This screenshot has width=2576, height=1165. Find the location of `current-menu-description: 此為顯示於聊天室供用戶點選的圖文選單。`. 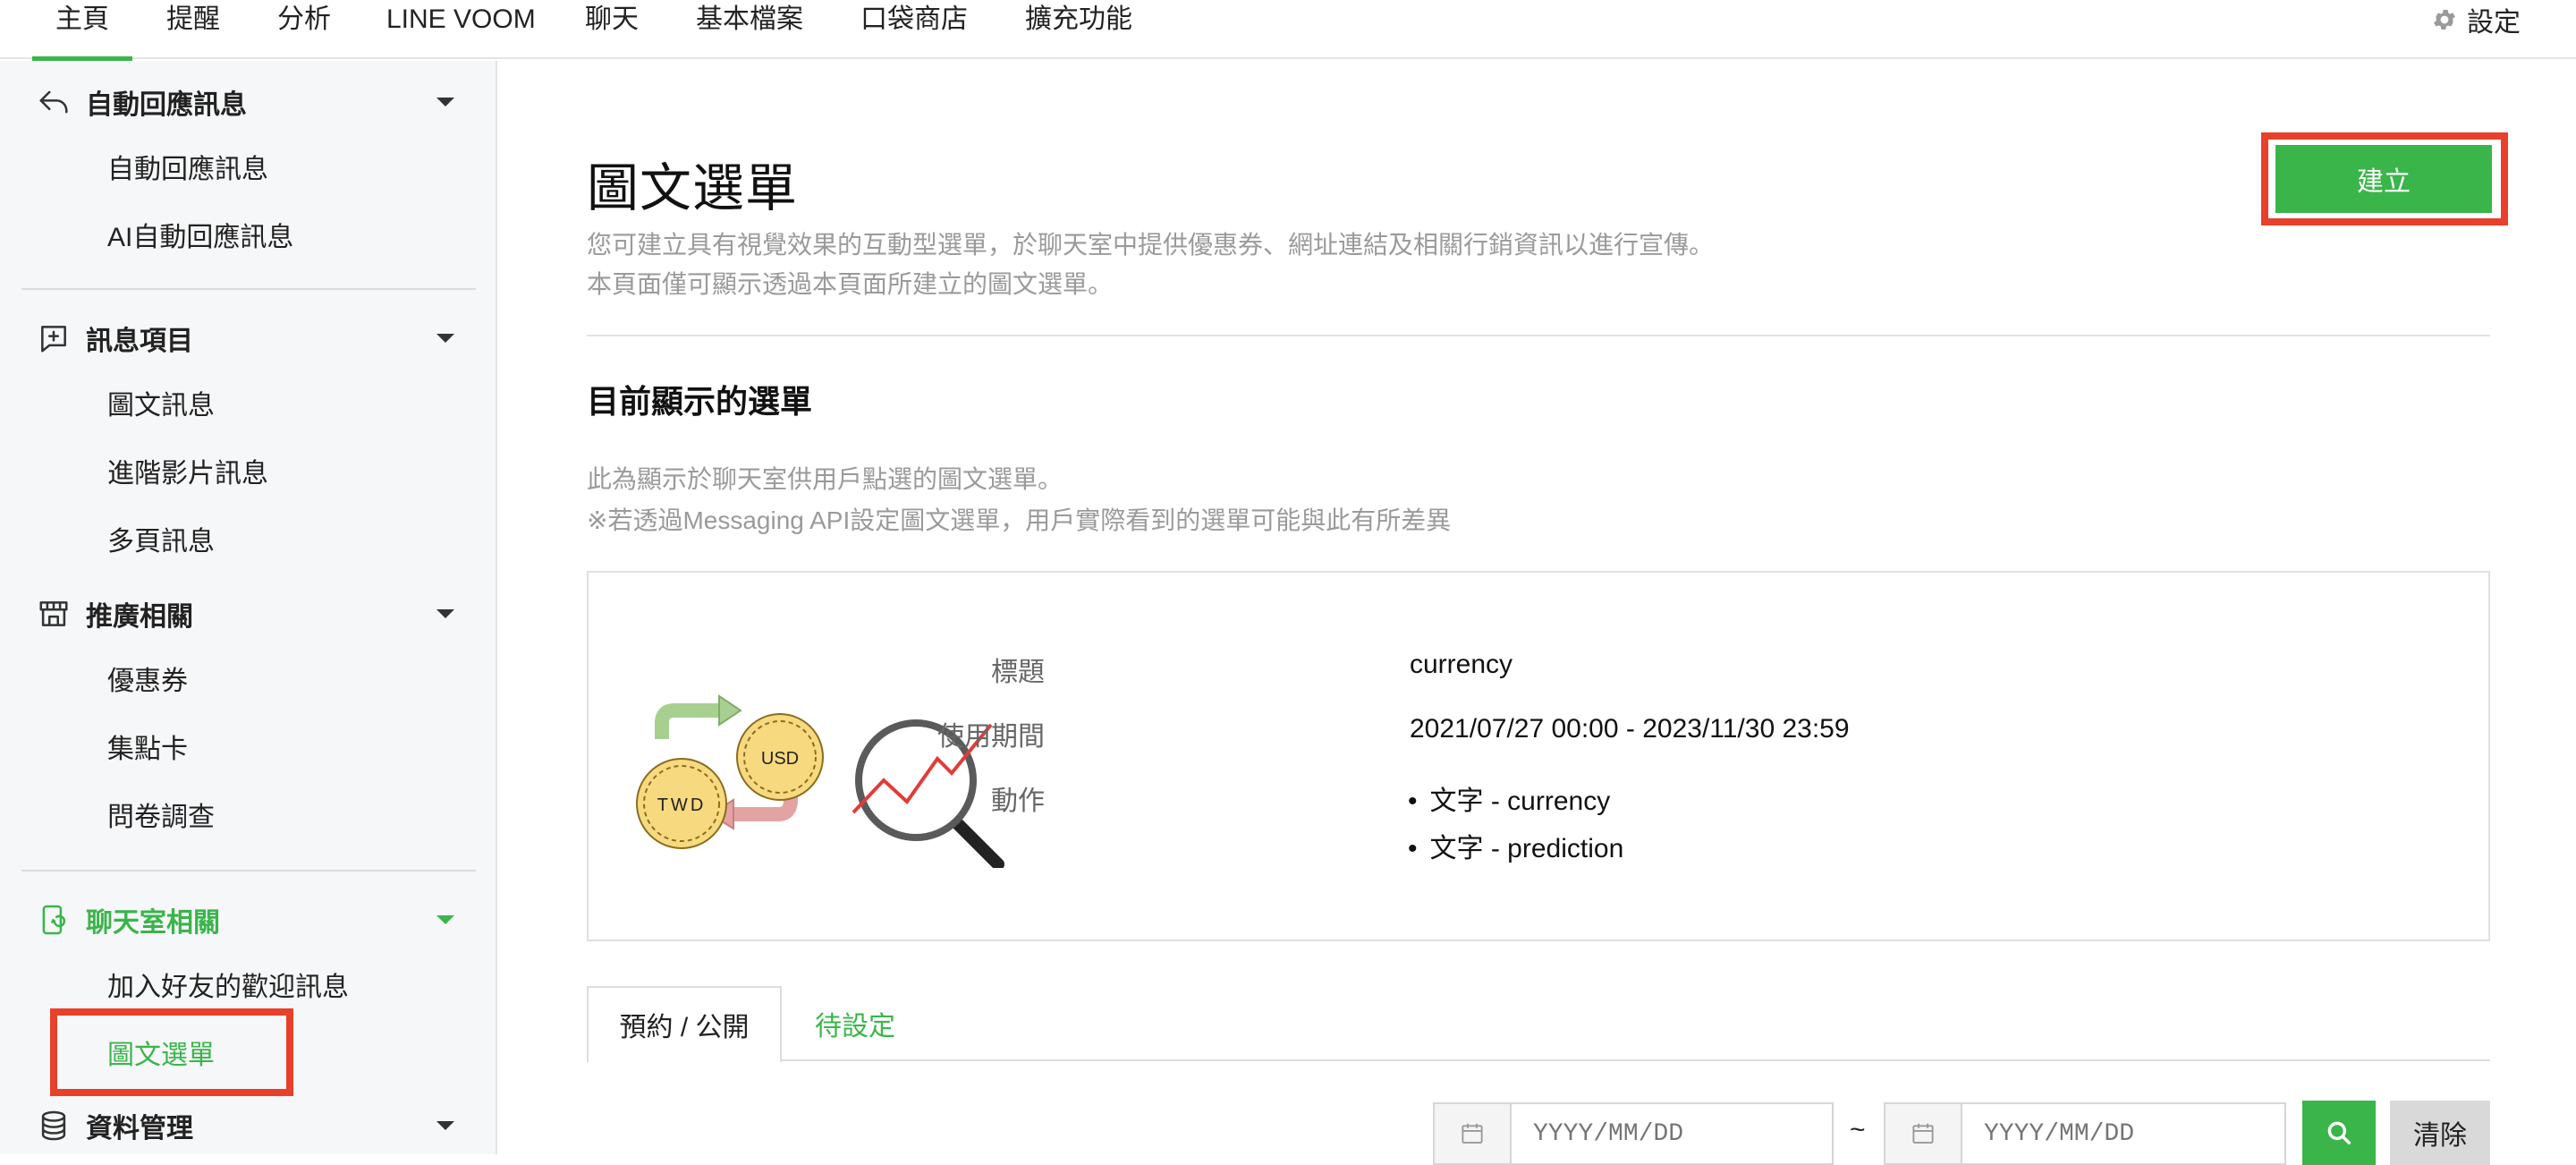

current-menu-description: 此為顯示於聊天室供用戶點選的圖文選單。 is located at coordinates (825, 479).